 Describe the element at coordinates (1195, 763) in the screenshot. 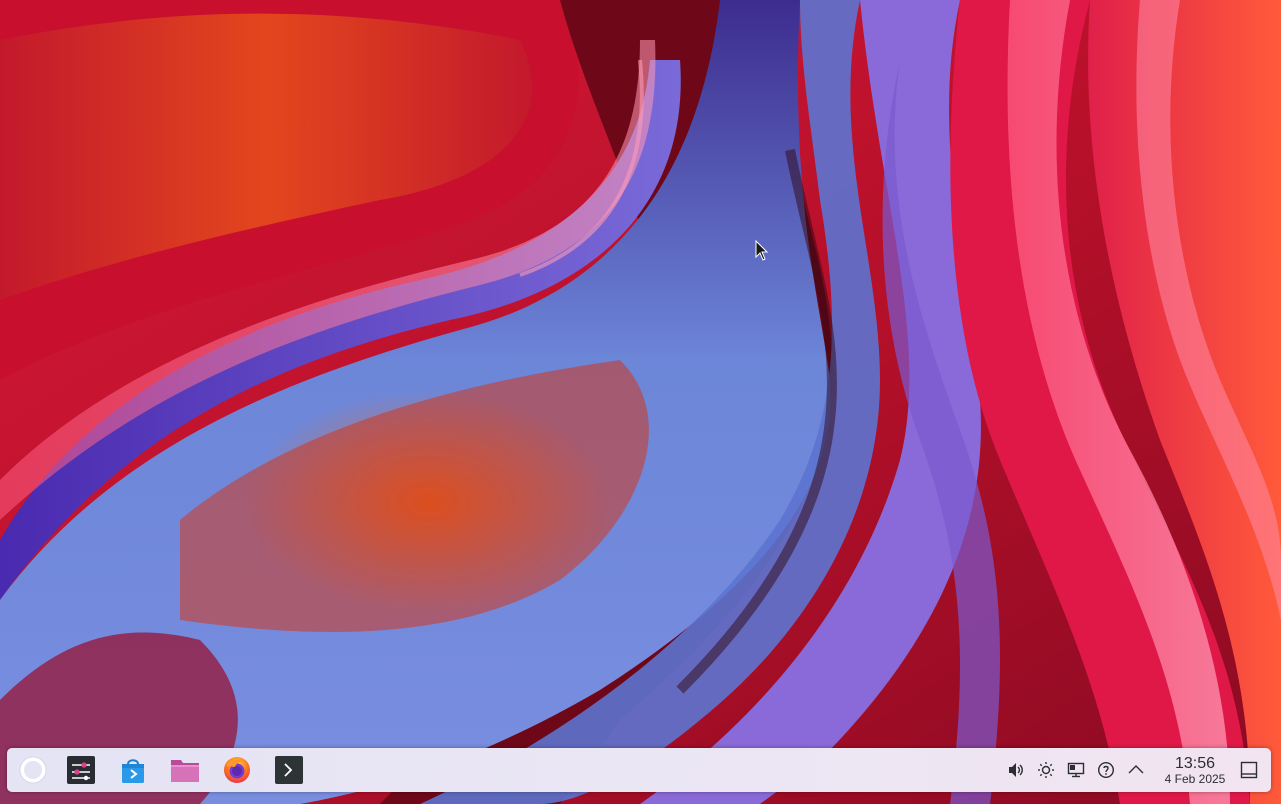

I see `clock-time: 13:56` at that location.